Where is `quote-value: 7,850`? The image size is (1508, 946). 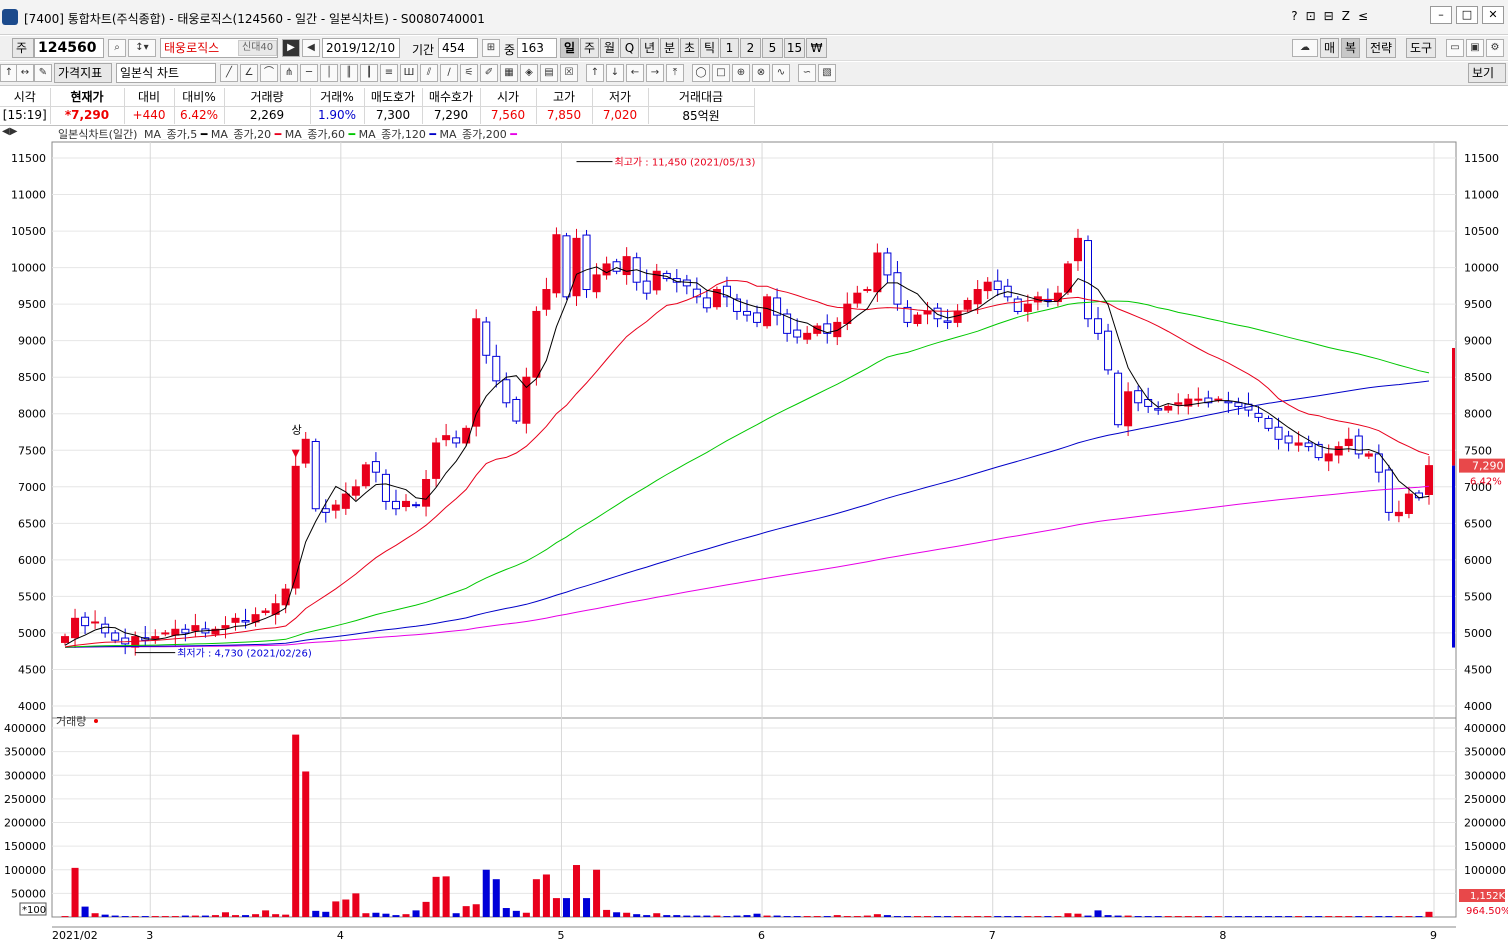 quote-value: 7,850 is located at coordinates (564, 115).